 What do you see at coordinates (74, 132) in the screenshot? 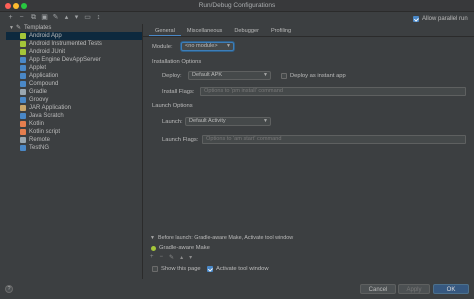
I see `tree-item: Kotlin script` at bounding box center [74, 132].